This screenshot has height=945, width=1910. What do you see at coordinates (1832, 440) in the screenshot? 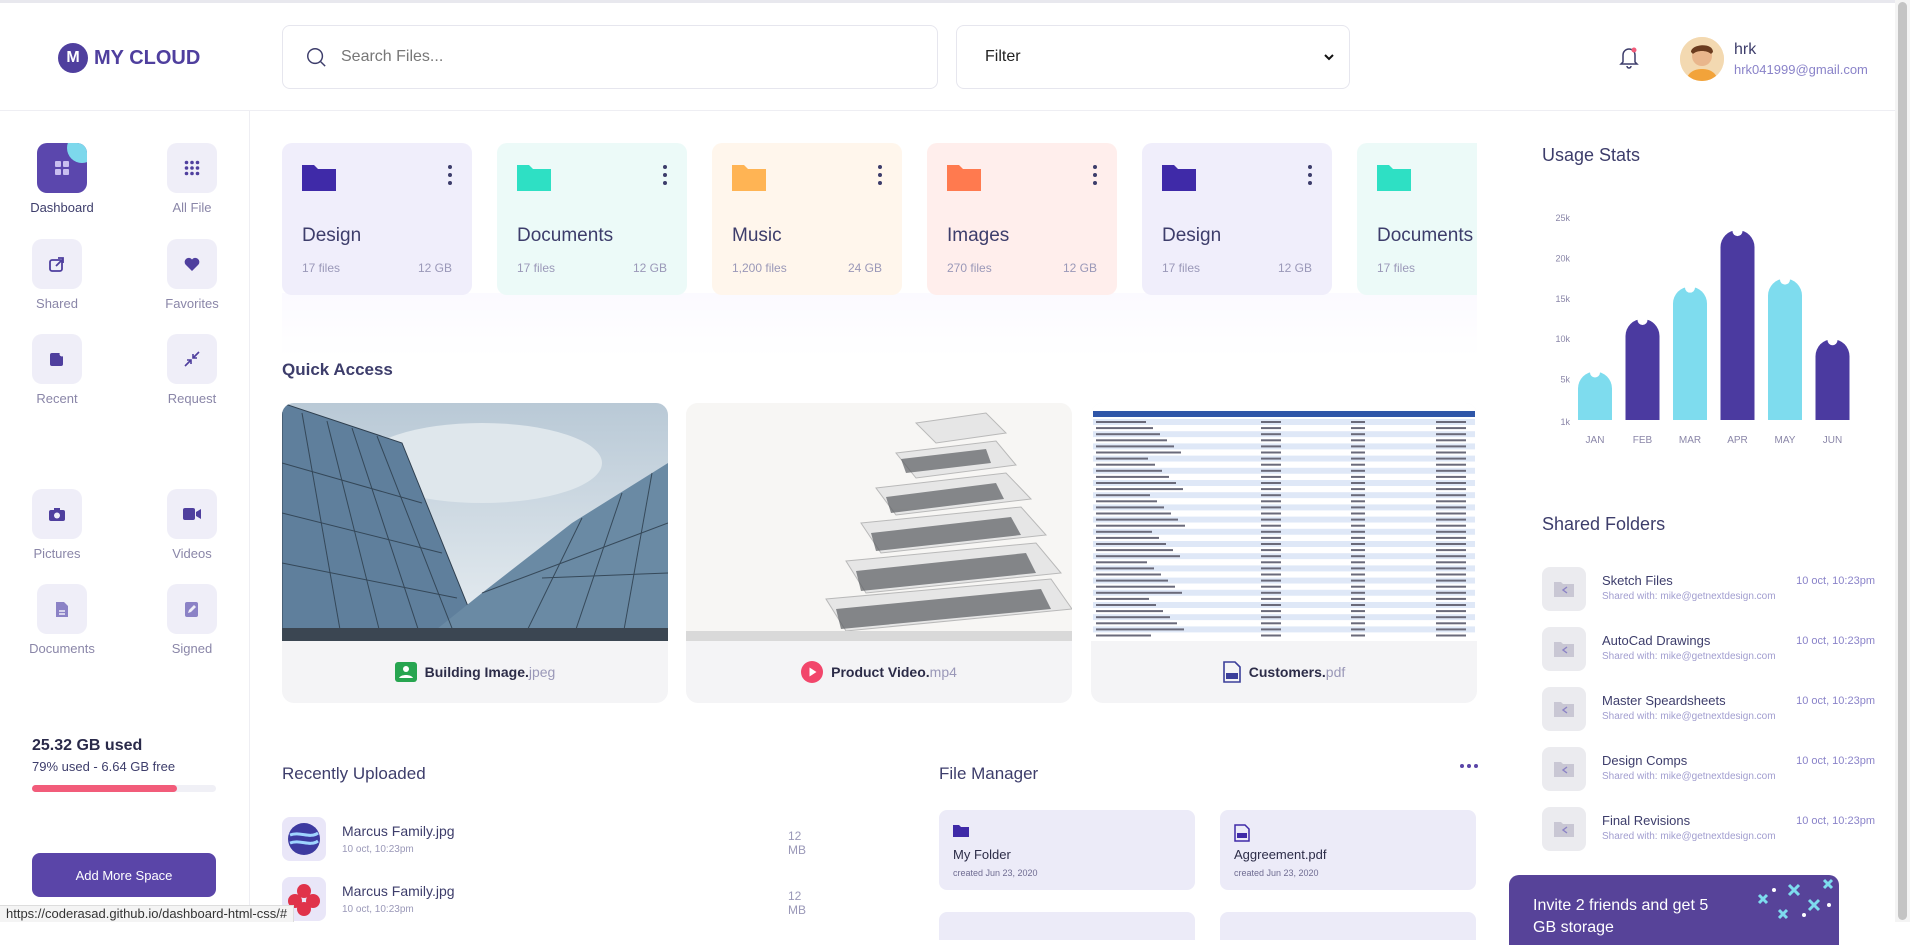
I see `x-tick-label: JUN` at bounding box center [1832, 440].